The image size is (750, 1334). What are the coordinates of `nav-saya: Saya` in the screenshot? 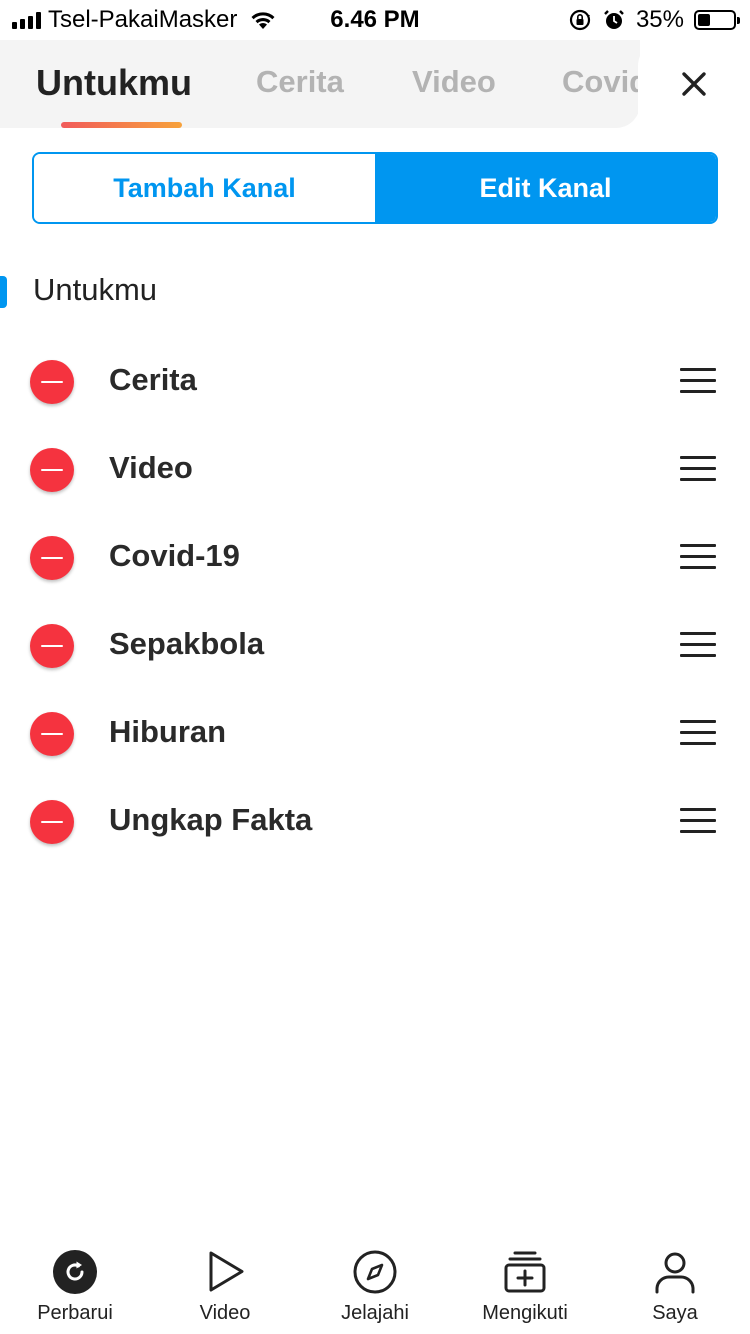 It's located at (675, 1286).